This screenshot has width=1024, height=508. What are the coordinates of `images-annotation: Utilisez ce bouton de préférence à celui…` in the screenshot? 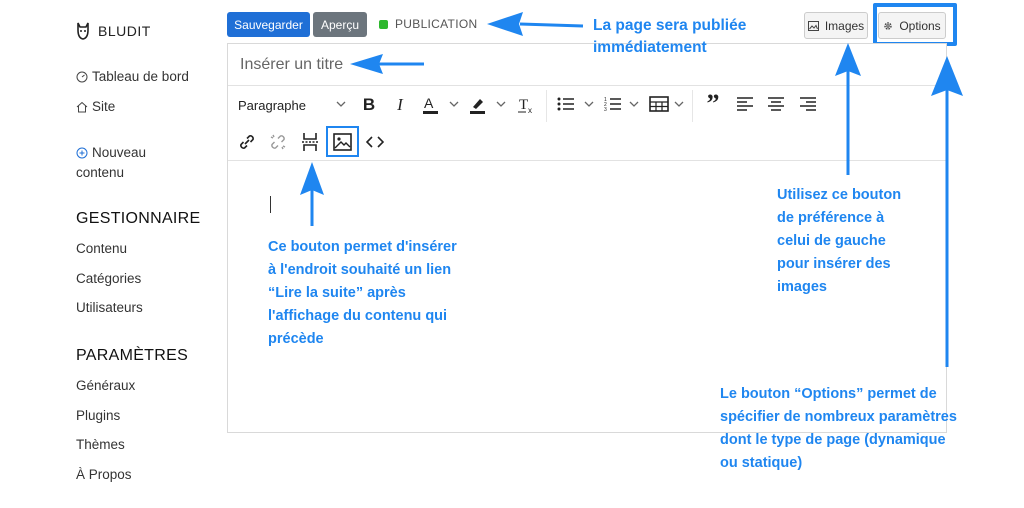 It's located at (839, 241).